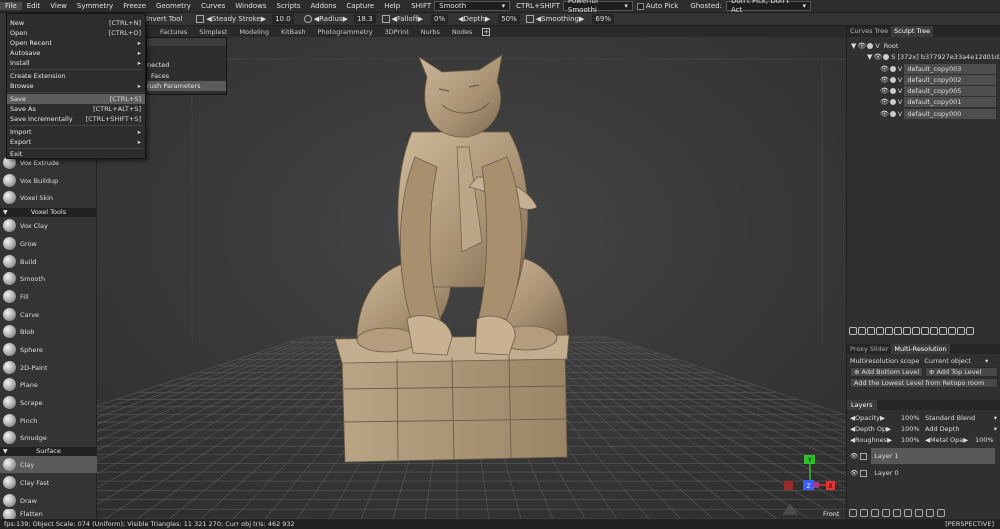  What do you see at coordinates (907, 331) in the screenshot?
I see `boolean-icon` at bounding box center [907, 331].